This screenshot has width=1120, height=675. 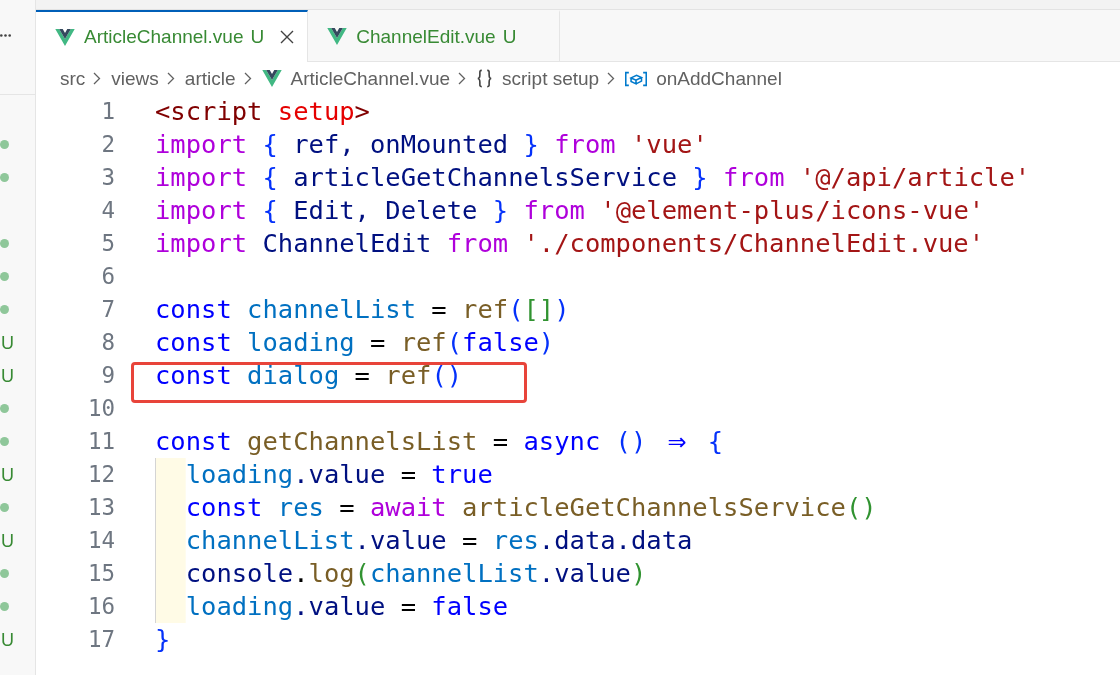 What do you see at coordinates (570, 243) in the screenshot?
I see `code-line: import ChannelEdit from './components/ChannelEdit.vue'` at bounding box center [570, 243].